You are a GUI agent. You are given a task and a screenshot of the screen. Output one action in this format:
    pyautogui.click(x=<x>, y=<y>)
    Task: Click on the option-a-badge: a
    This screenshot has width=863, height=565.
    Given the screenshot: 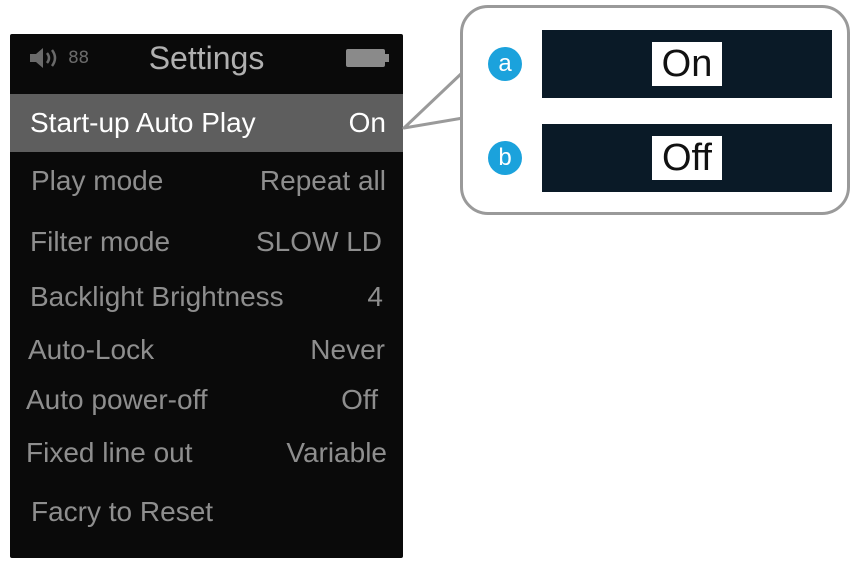 What is the action you would take?
    pyautogui.click(x=505, y=64)
    